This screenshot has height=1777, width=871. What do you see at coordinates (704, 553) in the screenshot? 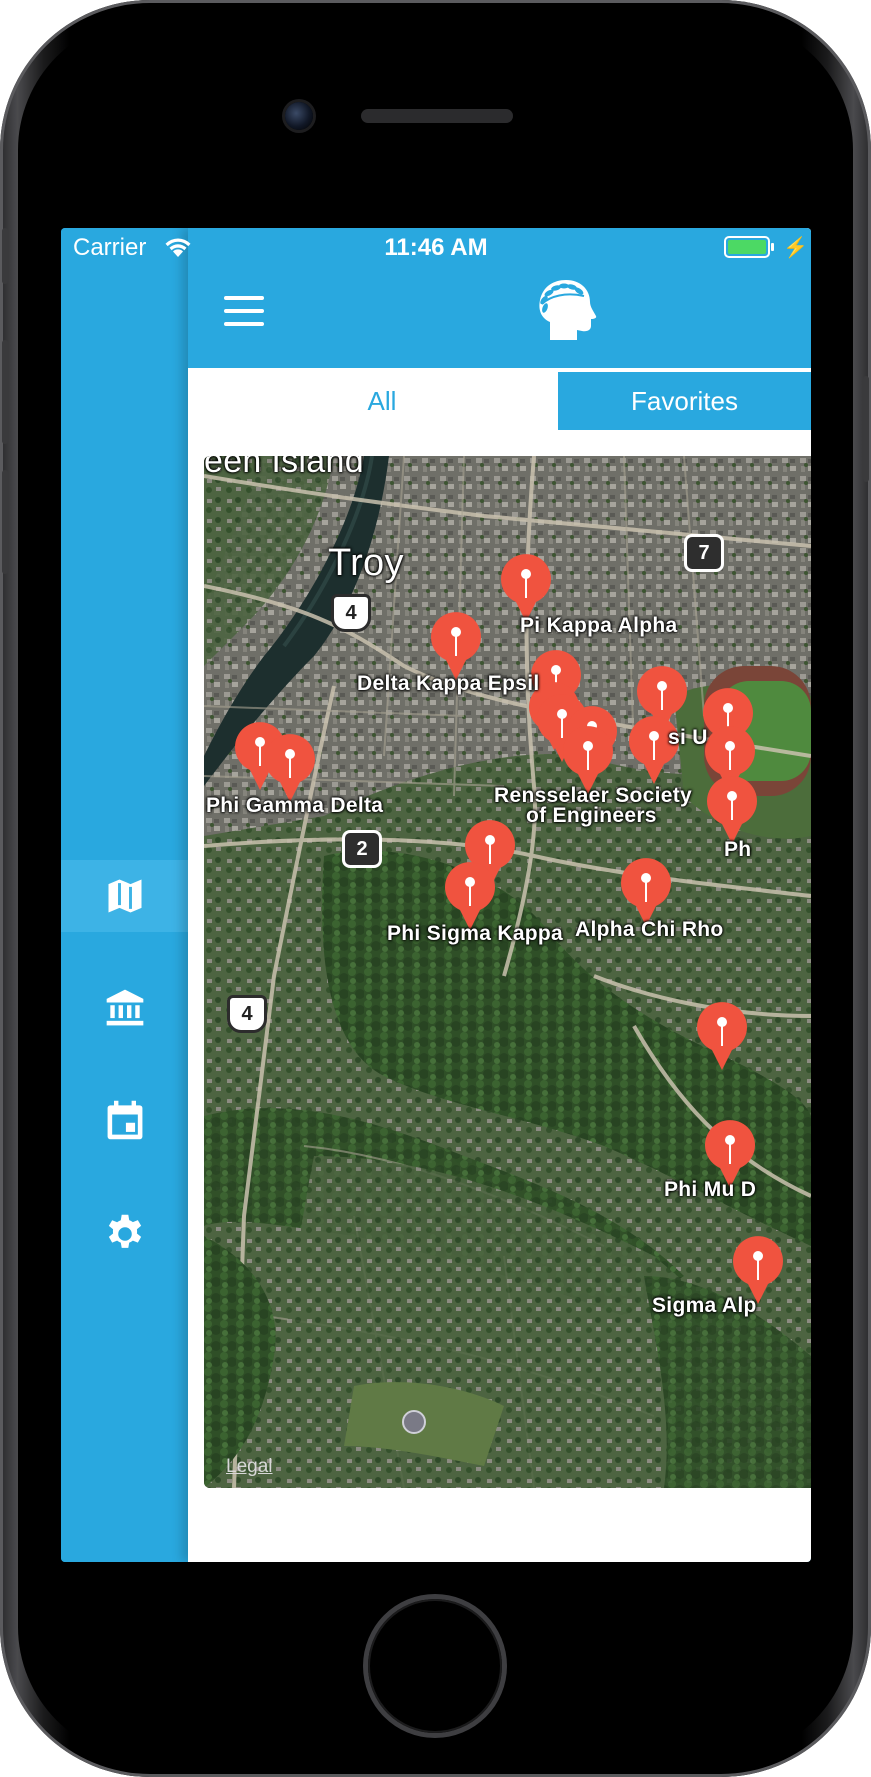
I see `route-shield: 7` at bounding box center [704, 553].